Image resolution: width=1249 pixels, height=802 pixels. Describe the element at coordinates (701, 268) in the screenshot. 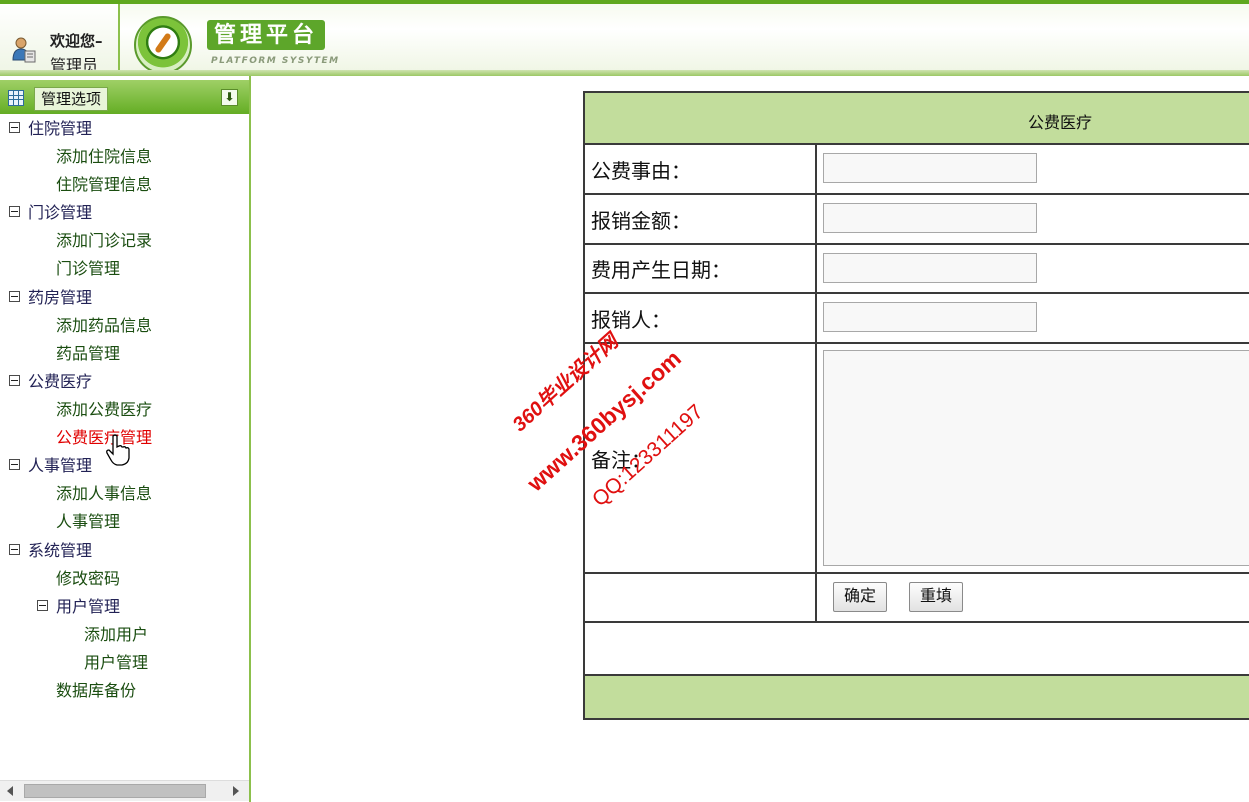

I see `date-label: 费用产生日期：` at that location.